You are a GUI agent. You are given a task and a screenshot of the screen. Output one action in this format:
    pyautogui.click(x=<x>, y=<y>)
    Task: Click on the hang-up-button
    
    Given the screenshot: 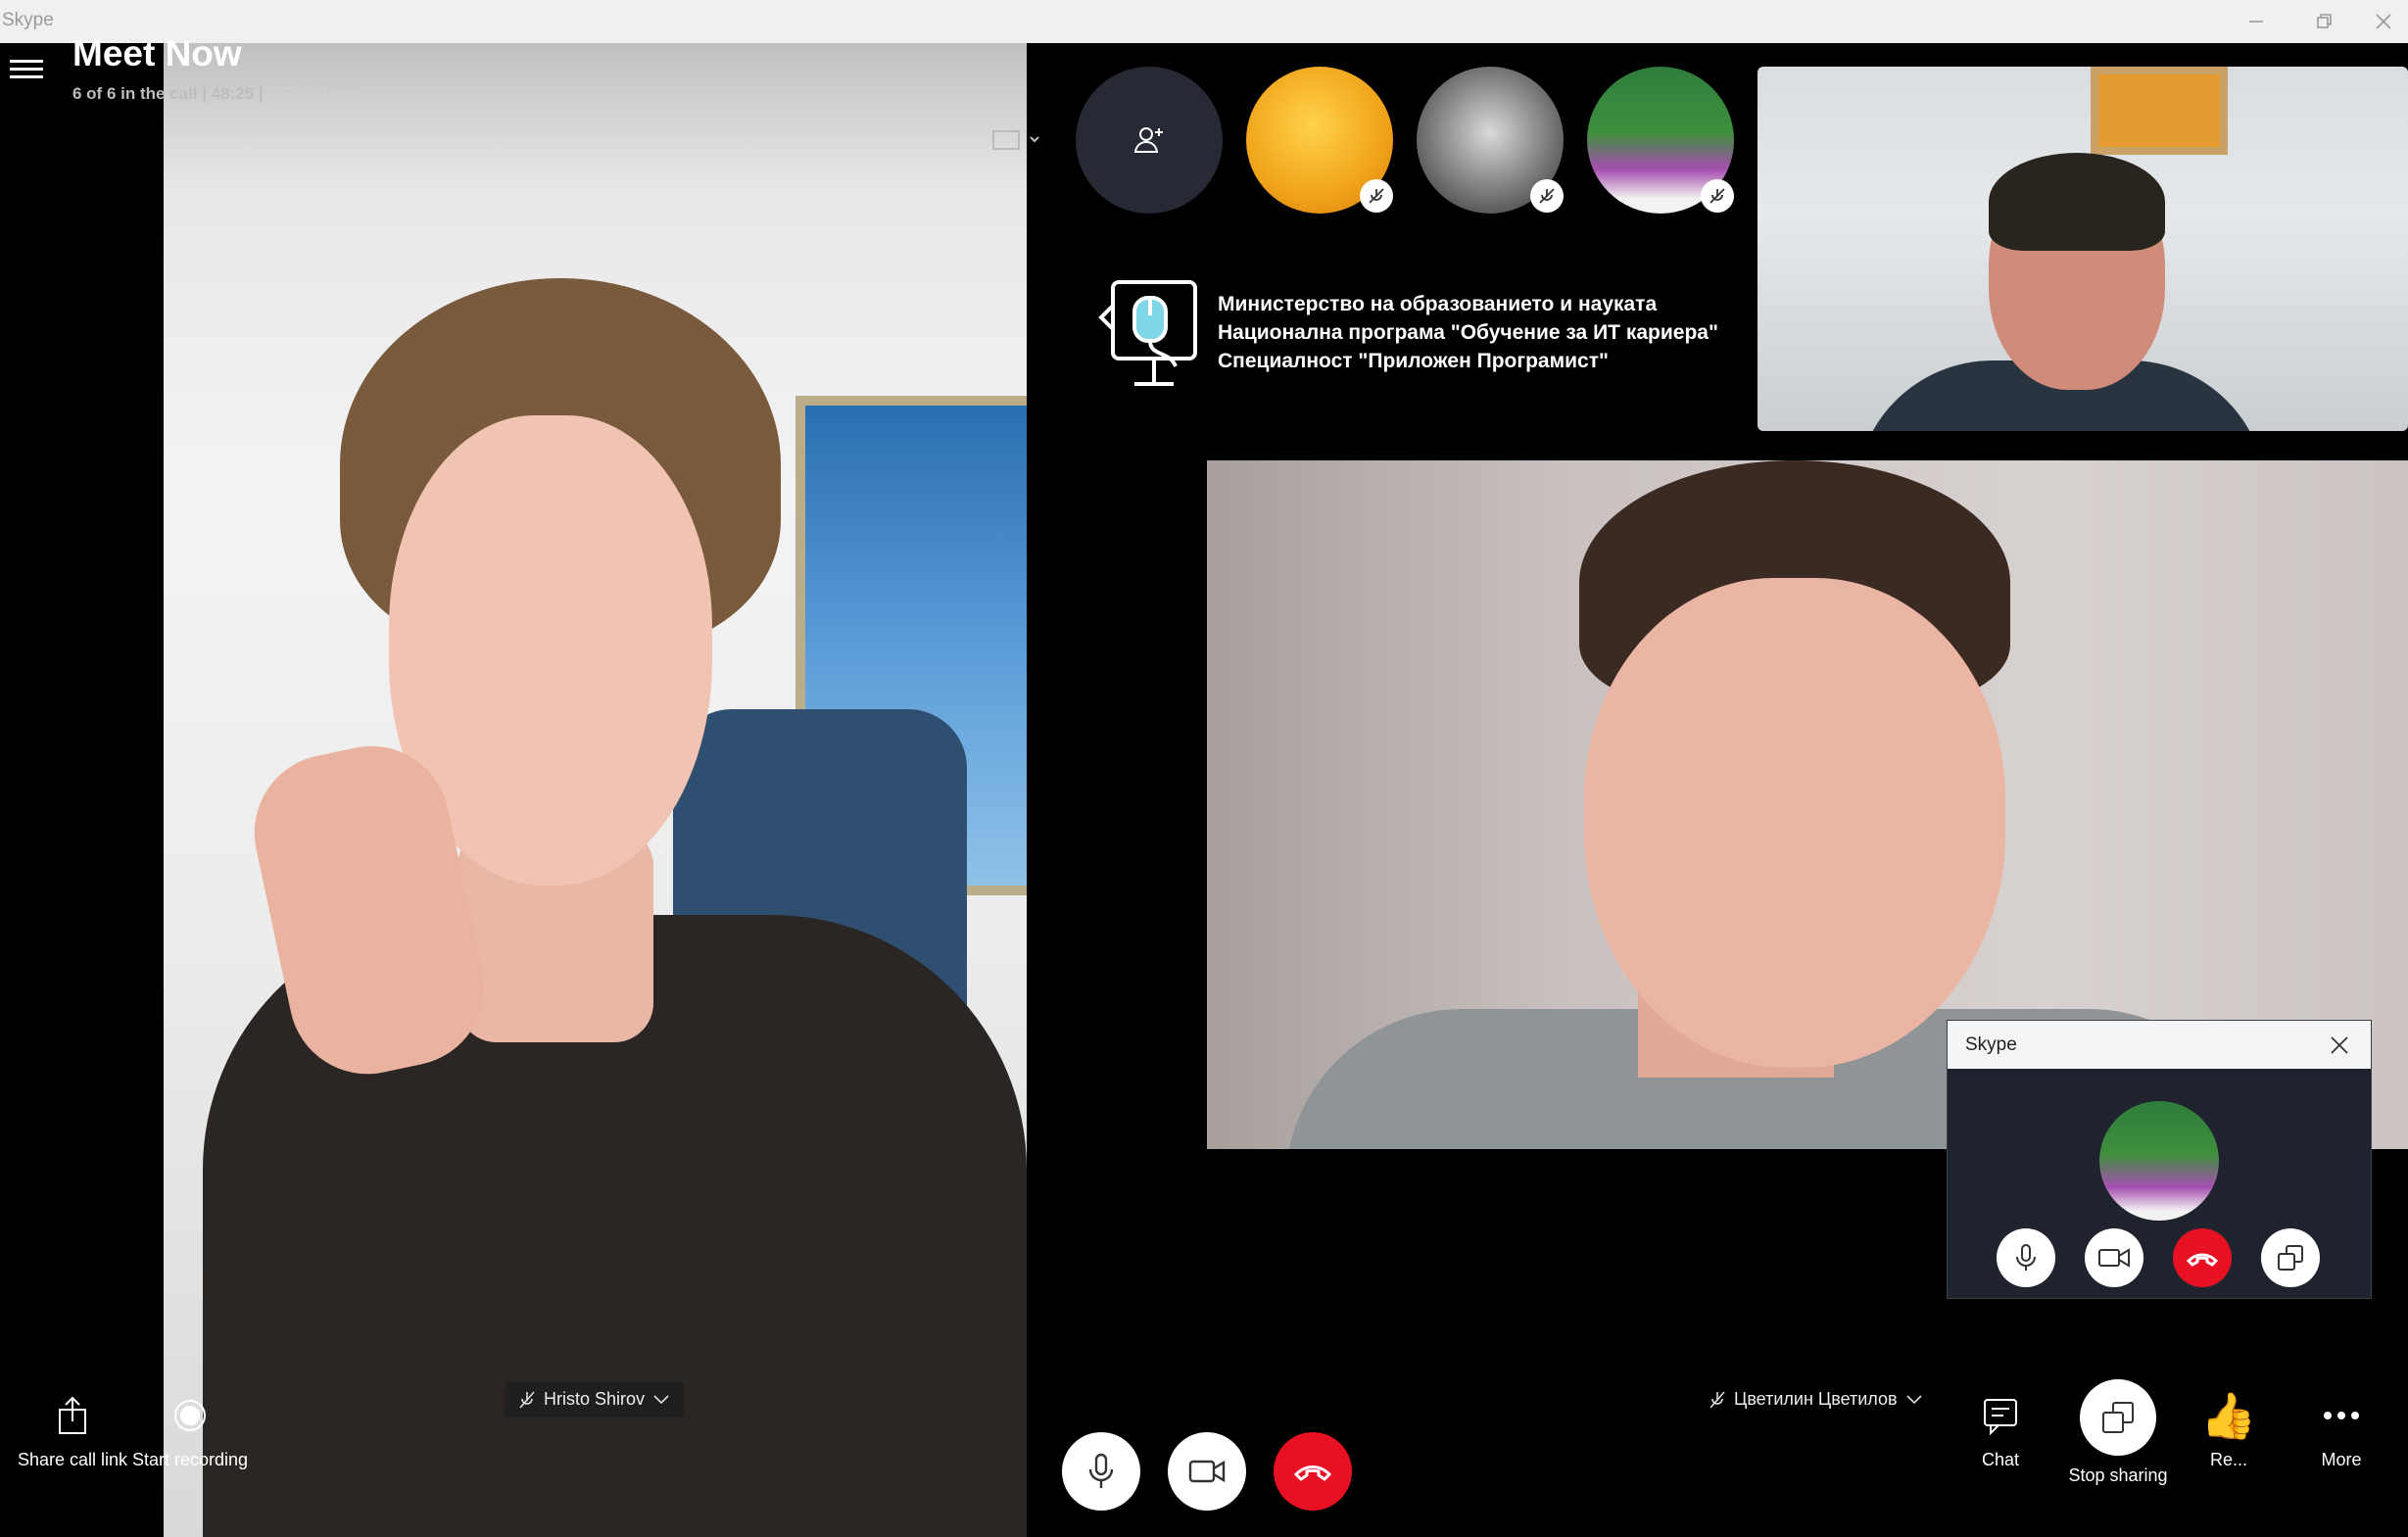 What is the action you would take?
    pyautogui.click(x=1313, y=1471)
    